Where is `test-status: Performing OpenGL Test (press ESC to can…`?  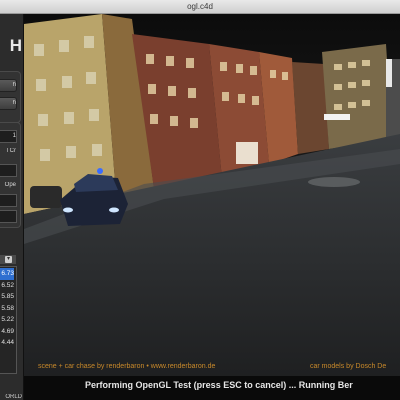
test-status: Performing OpenGL Test (press ESC to can… is located at coordinates (219, 385).